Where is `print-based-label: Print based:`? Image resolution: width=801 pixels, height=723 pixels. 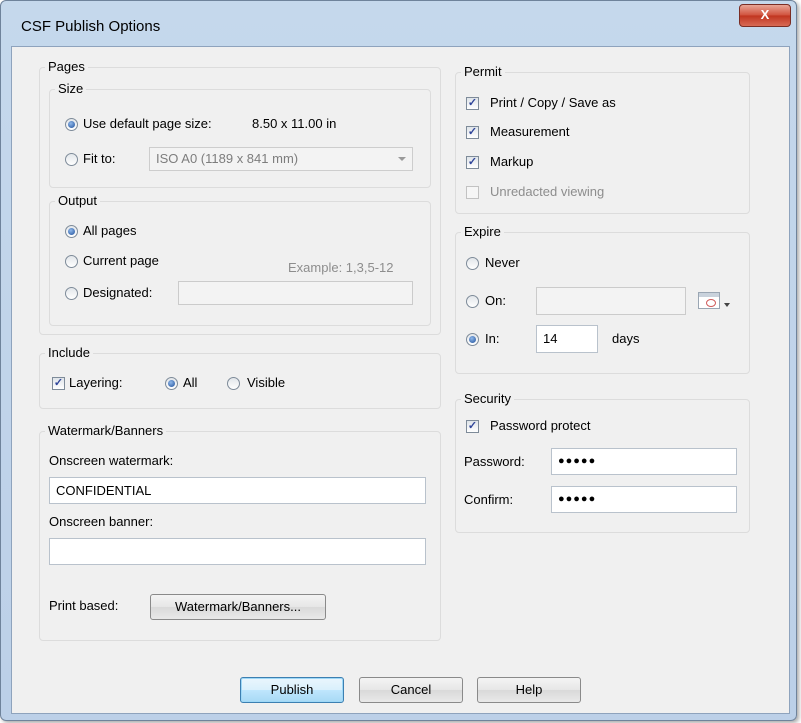 print-based-label: Print based: is located at coordinates (84, 605).